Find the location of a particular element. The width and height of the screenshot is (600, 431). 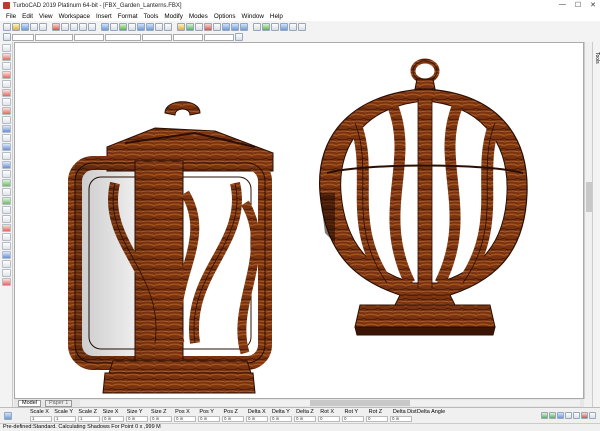

field-rot-x: 0 is located at coordinates (329, 419).